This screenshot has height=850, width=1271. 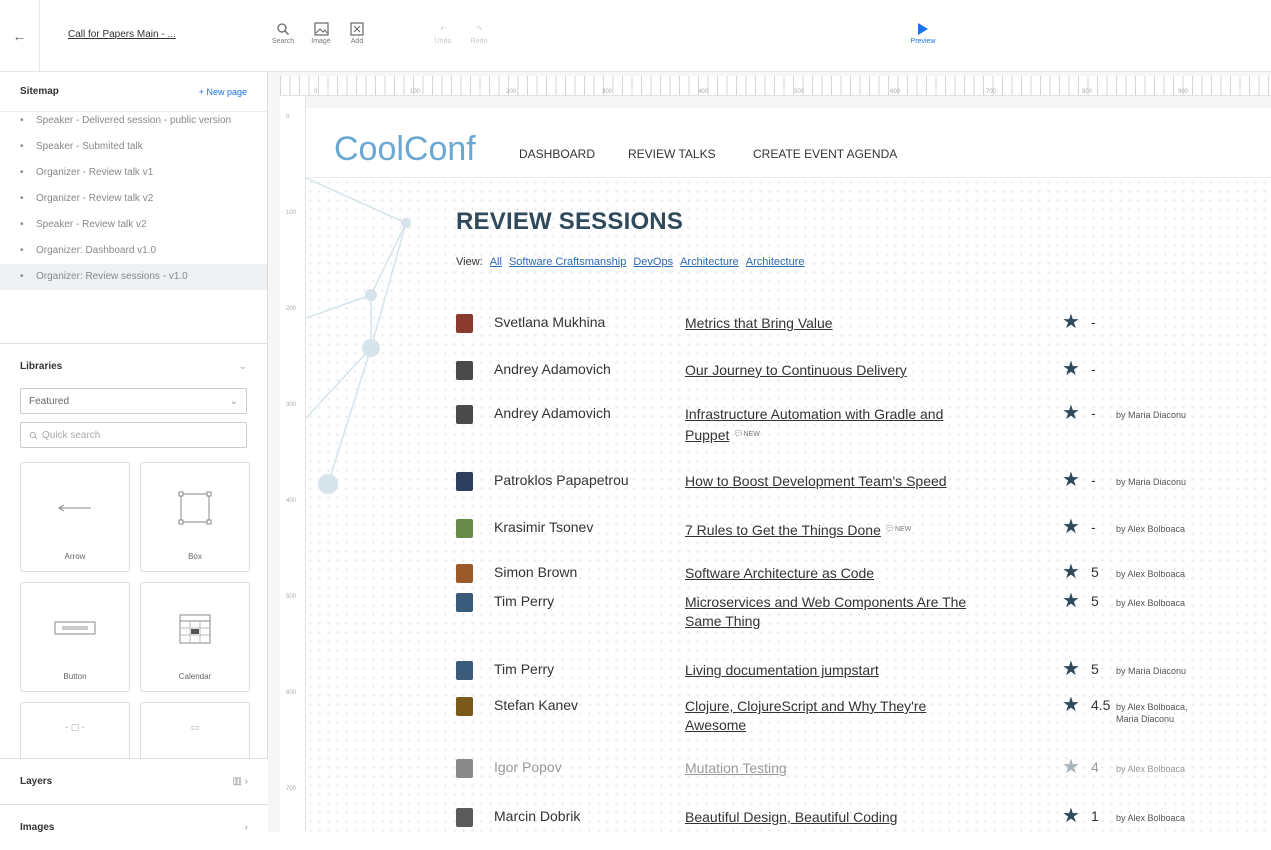 I want to click on talk-title-link: Software Architecture as Code, so click(x=835, y=573).